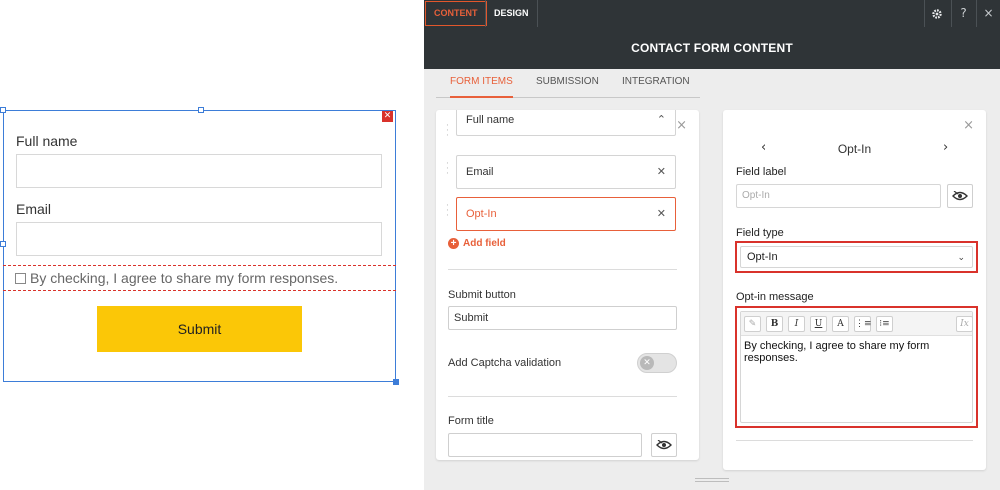  I want to click on gear-icon, so click(936, 13).